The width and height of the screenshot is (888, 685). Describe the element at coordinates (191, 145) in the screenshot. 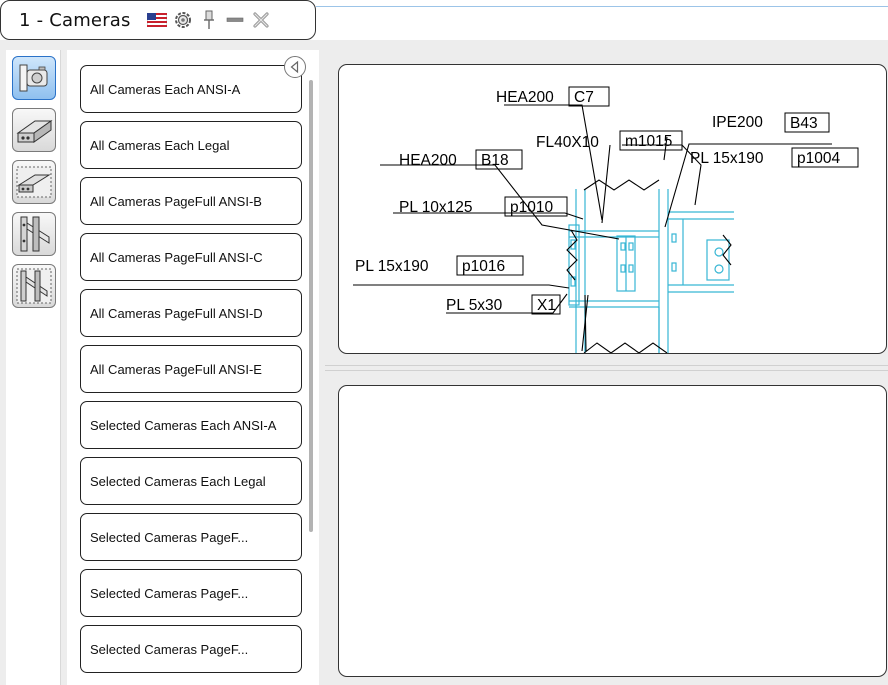

I see `report-item: All Cameras Each Legal` at that location.